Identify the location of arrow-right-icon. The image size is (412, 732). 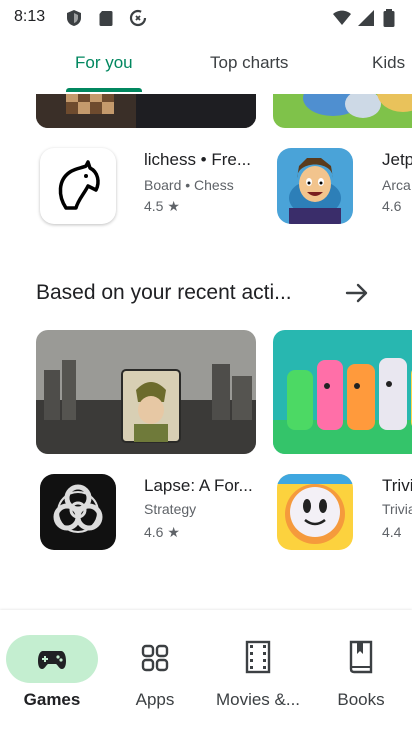
(357, 293).